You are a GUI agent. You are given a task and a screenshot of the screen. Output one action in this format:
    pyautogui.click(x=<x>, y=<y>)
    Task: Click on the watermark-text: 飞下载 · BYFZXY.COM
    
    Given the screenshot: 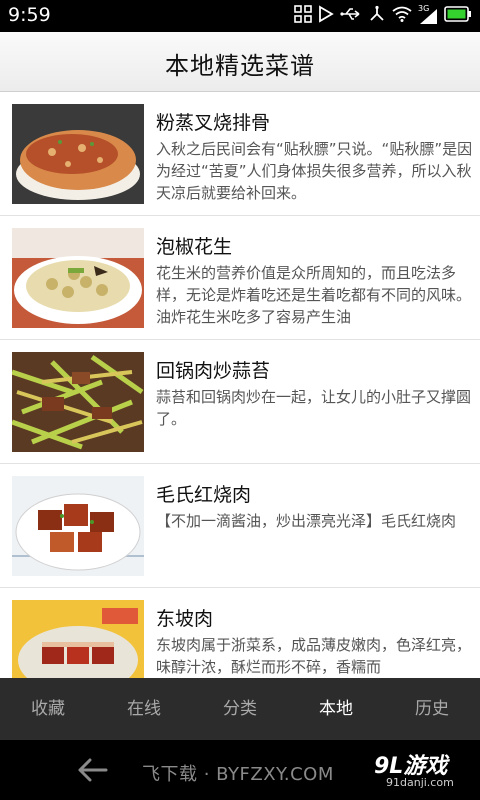 What is the action you would take?
    pyautogui.click(x=238, y=774)
    